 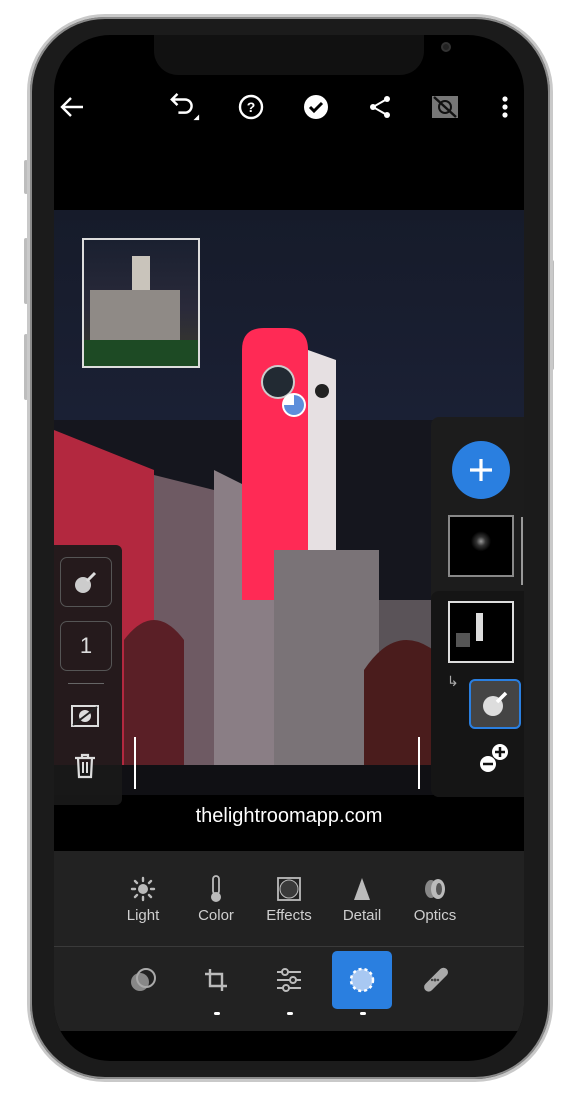 I want to click on help-icon: ?, so click(x=251, y=107).